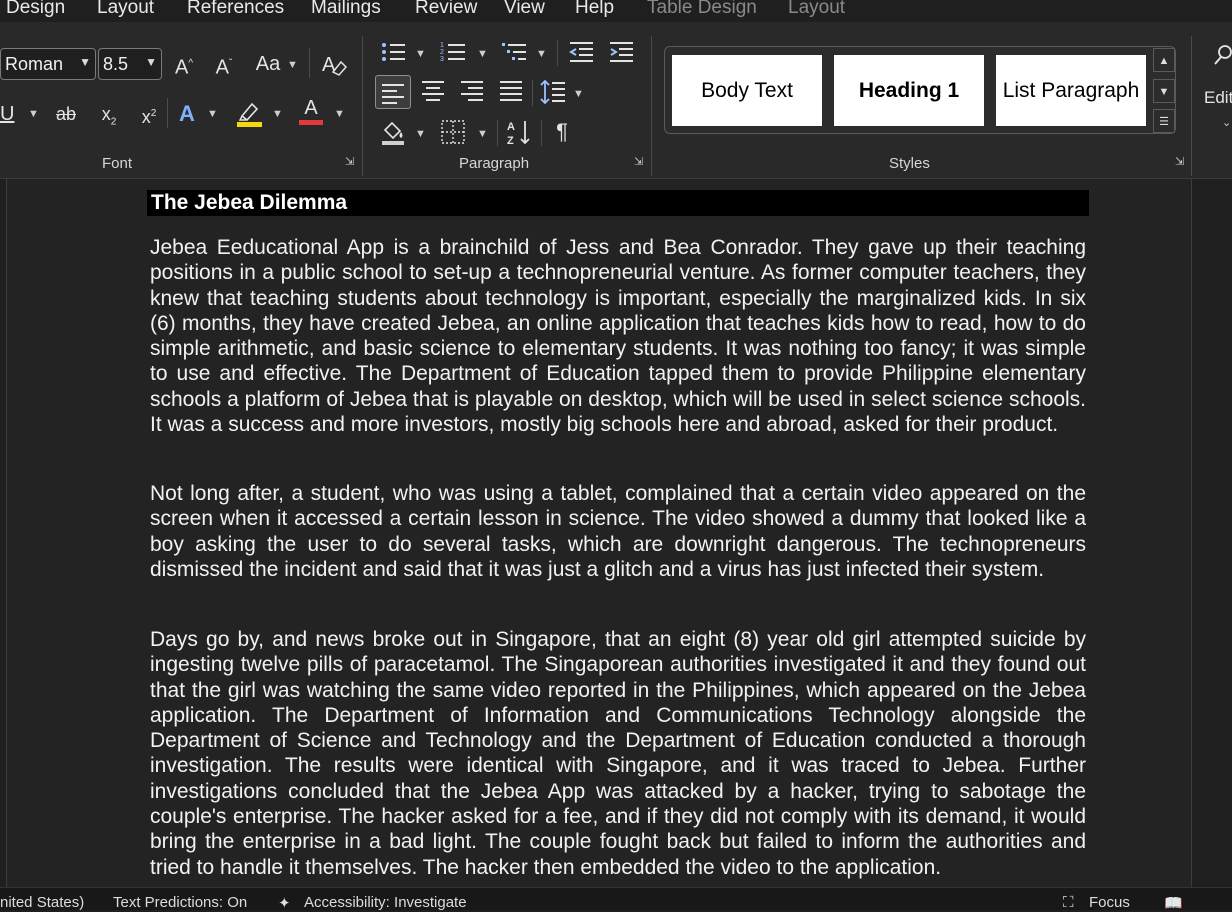 This screenshot has height=912, width=1232. I want to click on status-focus: Focus, so click(1109, 902).